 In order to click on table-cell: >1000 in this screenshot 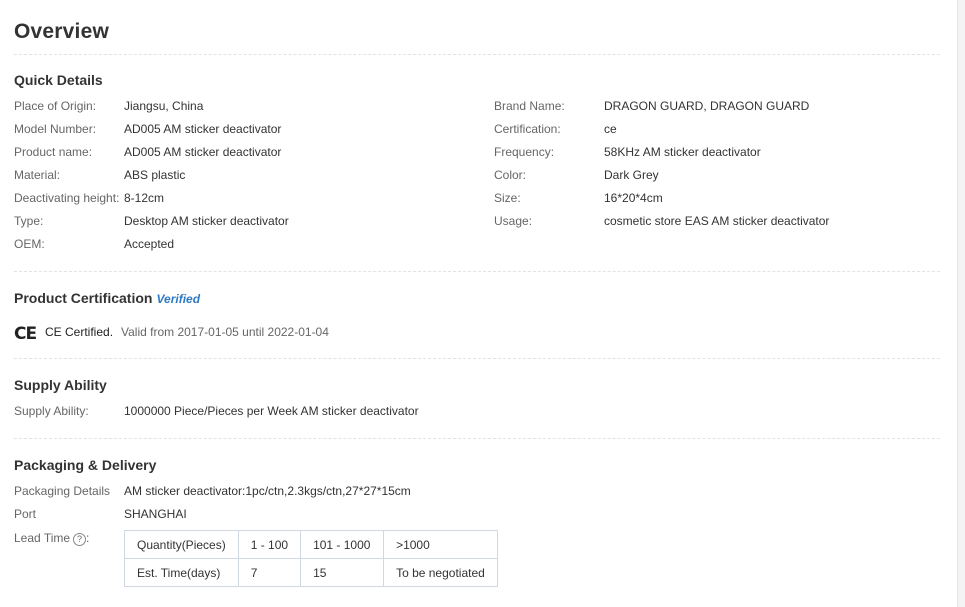, I will do `click(441, 544)`.